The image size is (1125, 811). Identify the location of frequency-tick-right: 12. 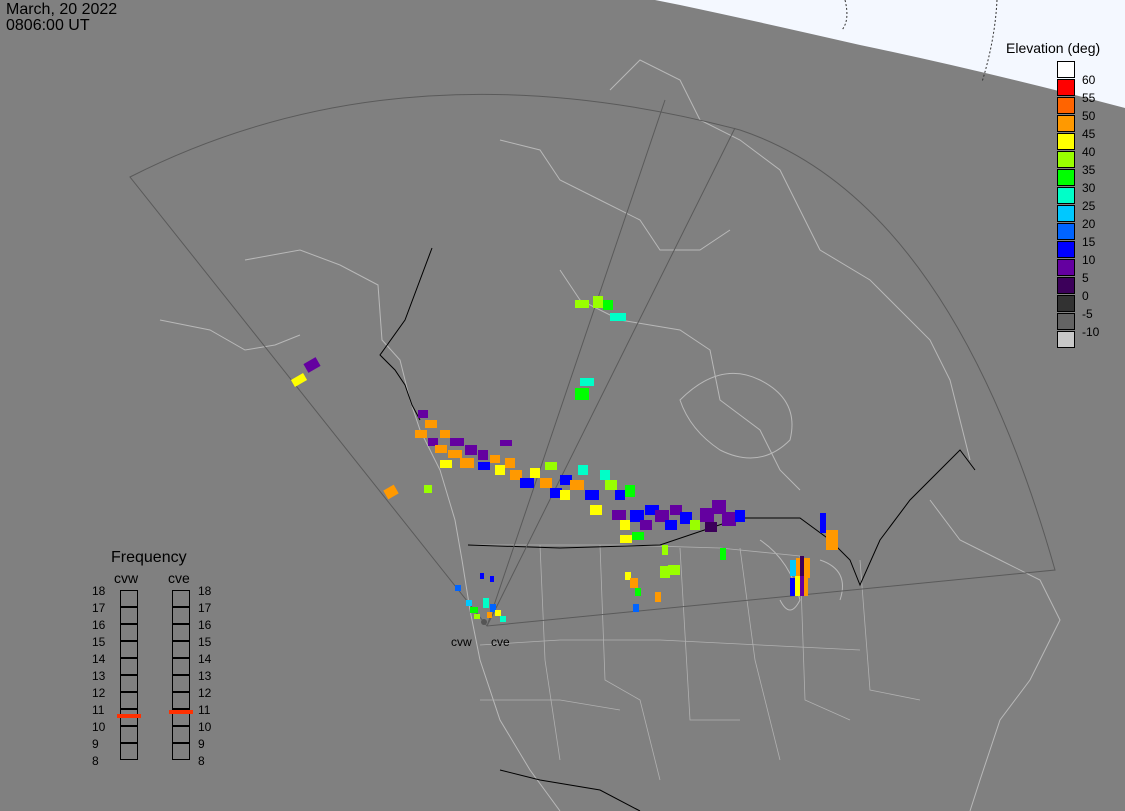
(205, 693).